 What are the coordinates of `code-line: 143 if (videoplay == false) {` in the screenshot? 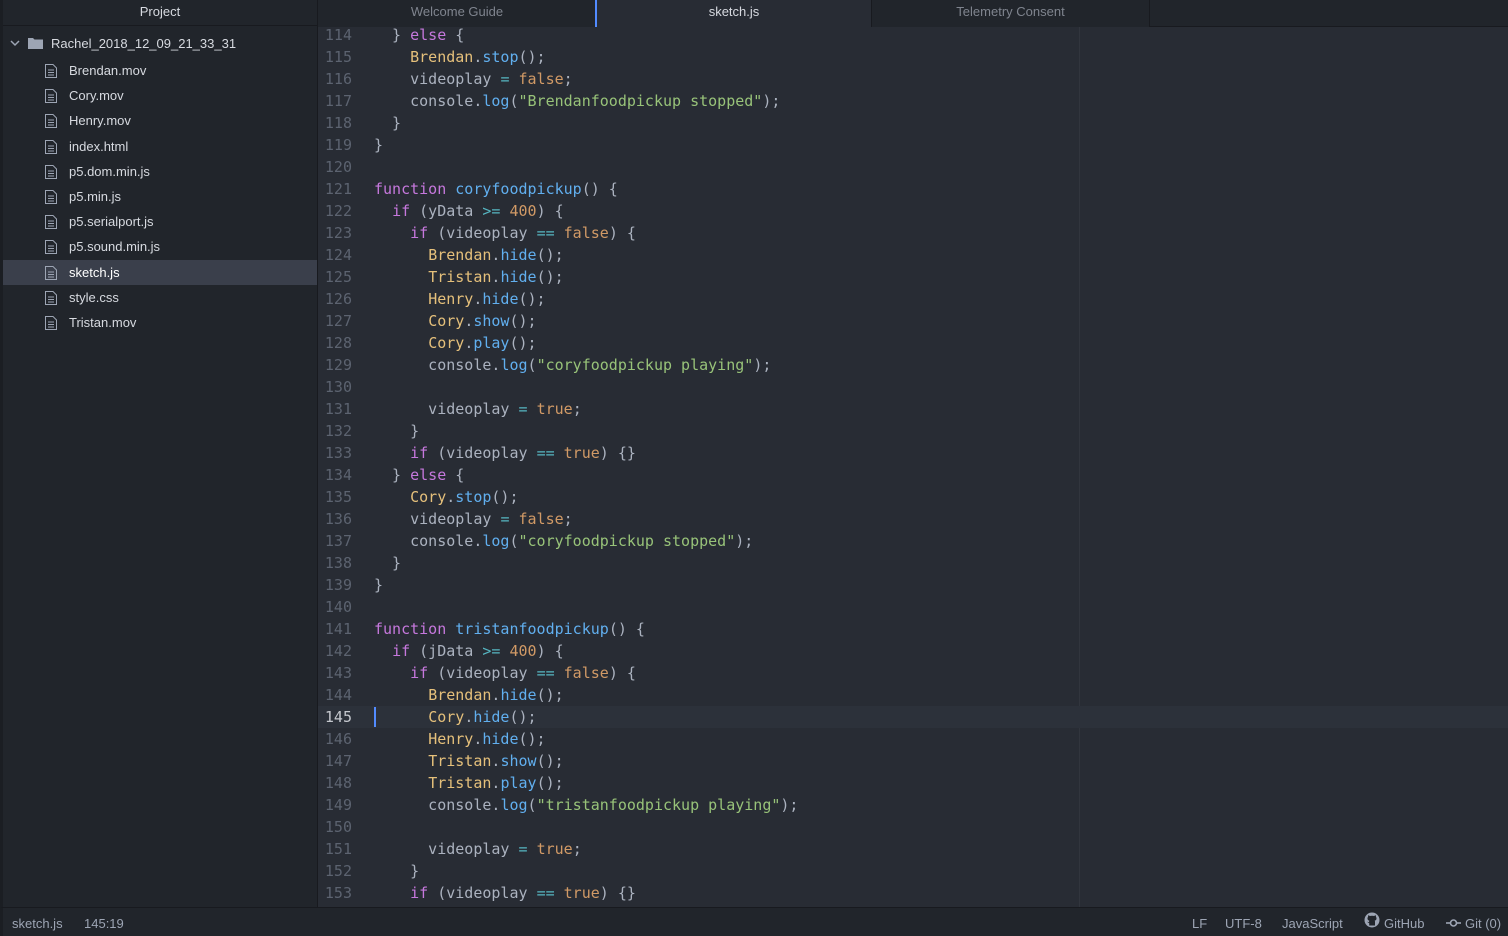 It's located at (913, 673).